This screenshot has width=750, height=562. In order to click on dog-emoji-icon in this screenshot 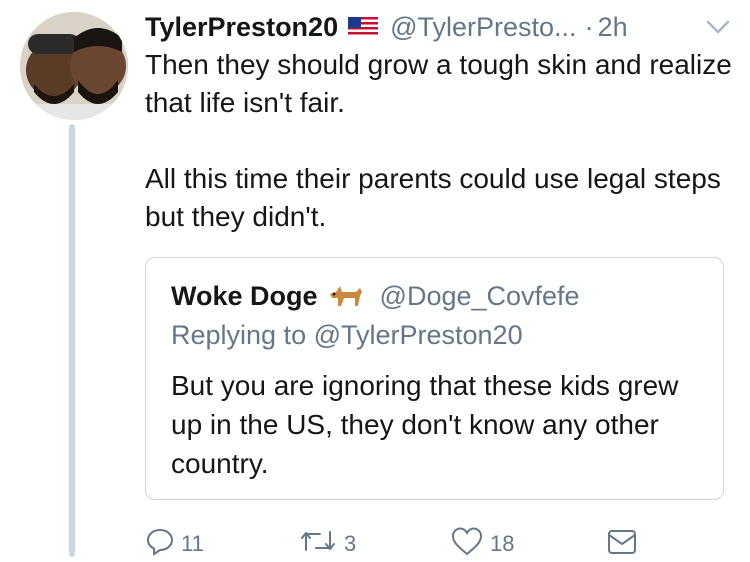, I will do `click(346, 296)`.